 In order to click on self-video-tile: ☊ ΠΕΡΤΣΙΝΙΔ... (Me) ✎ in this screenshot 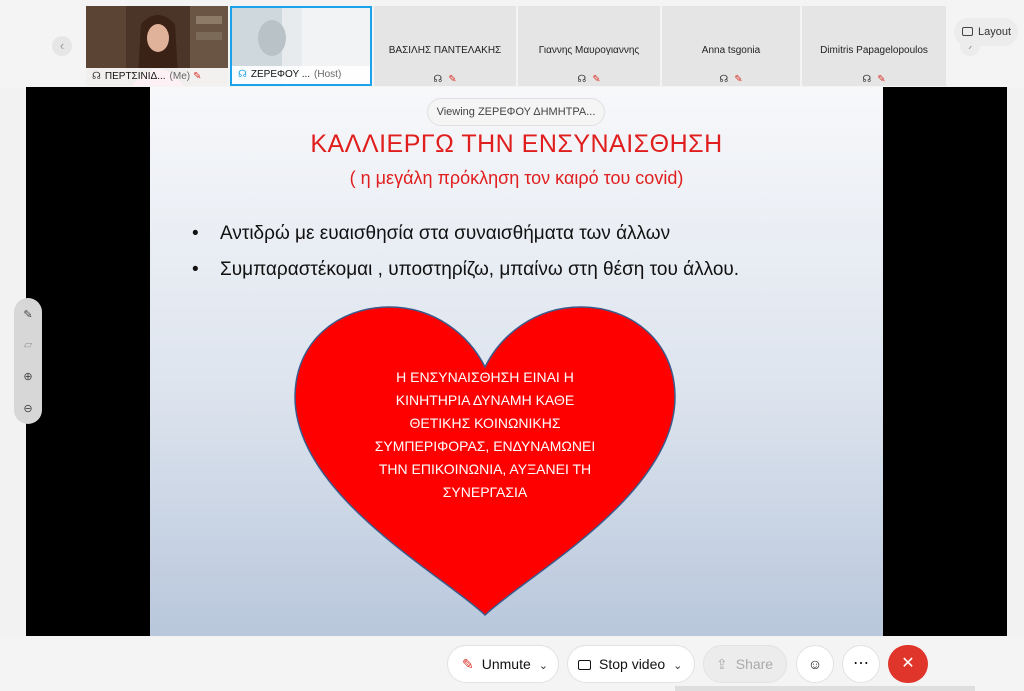, I will do `click(157, 46)`.